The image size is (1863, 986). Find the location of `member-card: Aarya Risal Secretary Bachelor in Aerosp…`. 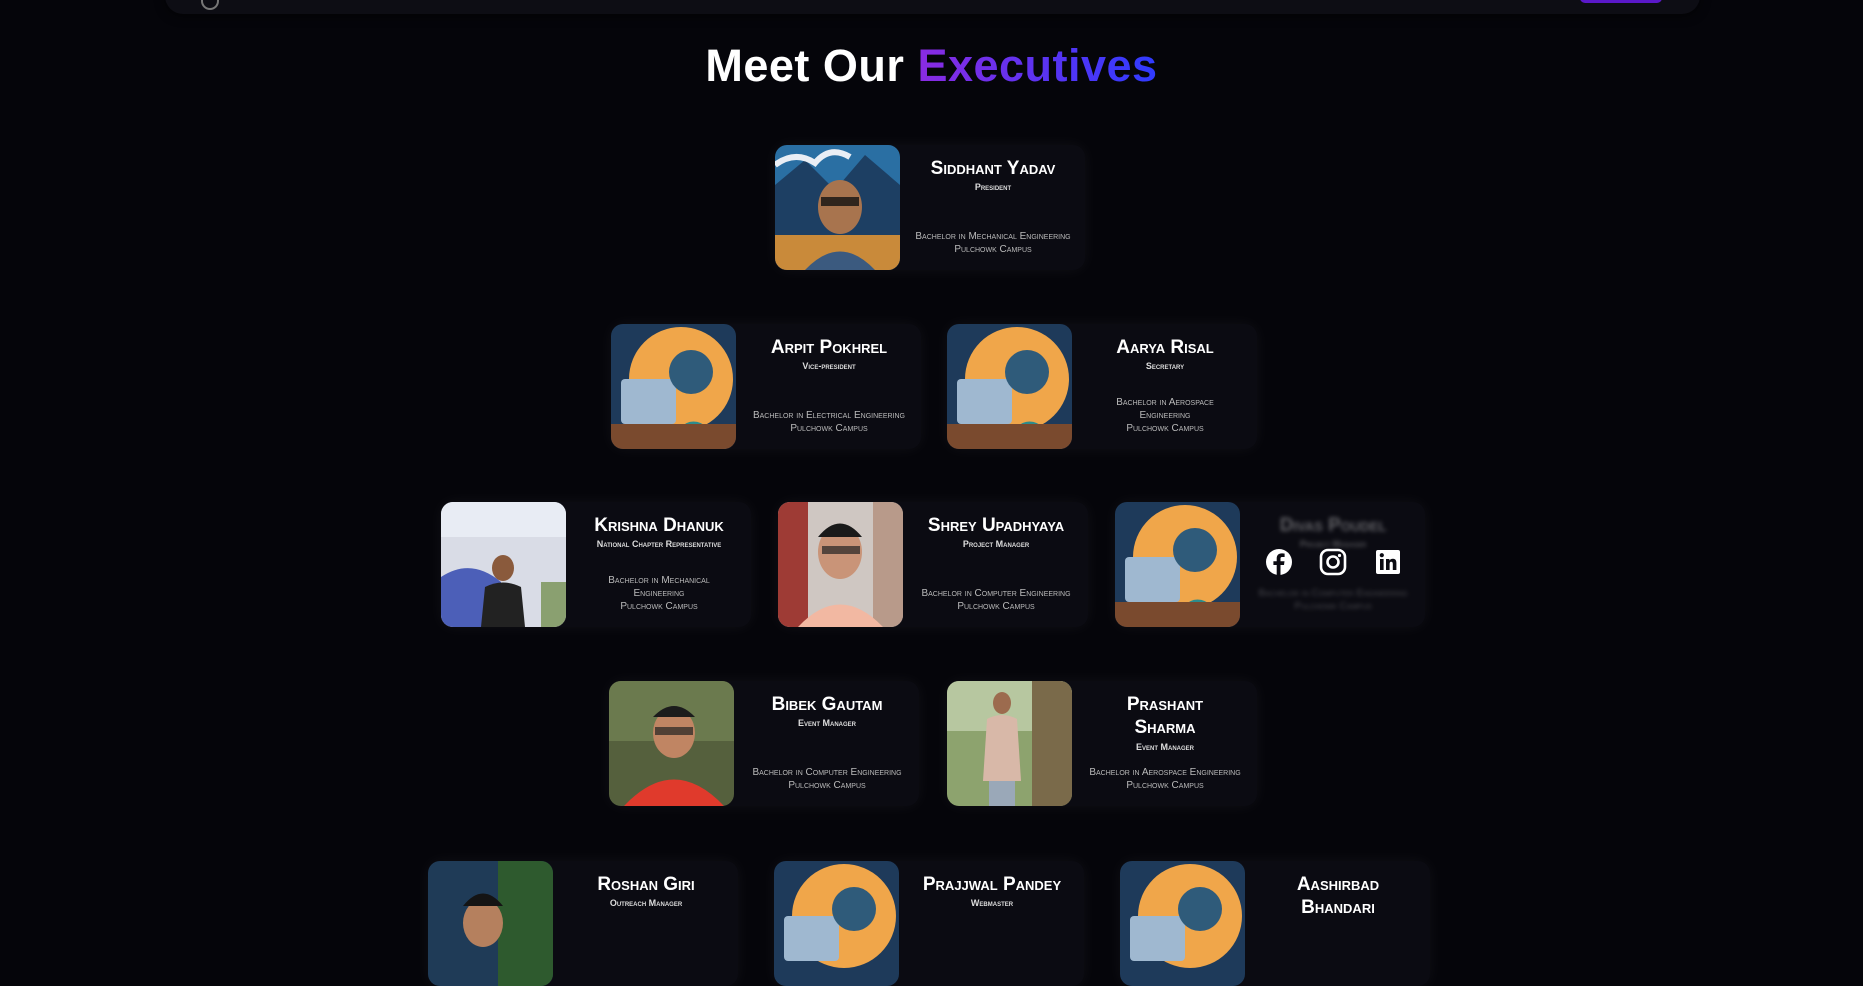

member-card: Aarya Risal Secretary Bachelor in Aerosp… is located at coordinates (1102, 386).